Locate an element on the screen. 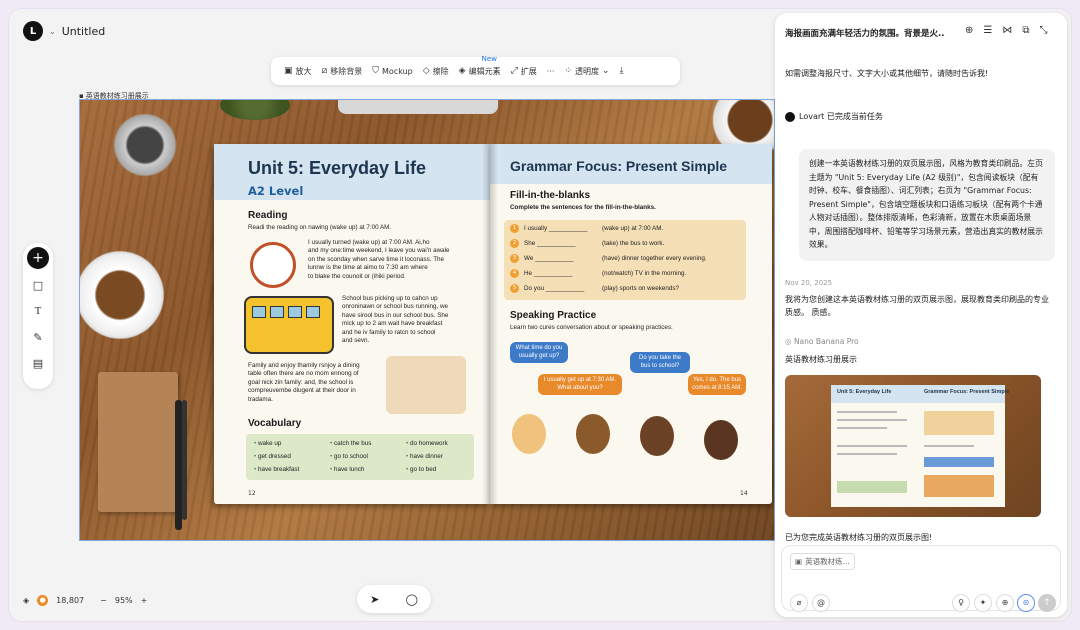  speaking-heading: Speaking Practice is located at coordinates (553, 315).